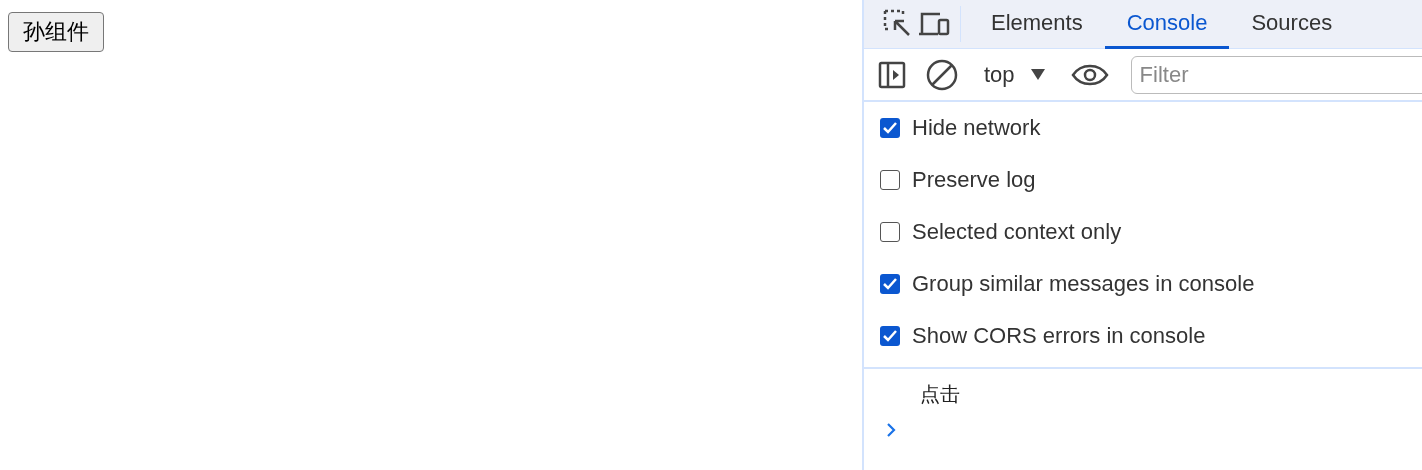 The width and height of the screenshot is (1422, 470). I want to click on panel-tab: Elements, so click(1037, 24).